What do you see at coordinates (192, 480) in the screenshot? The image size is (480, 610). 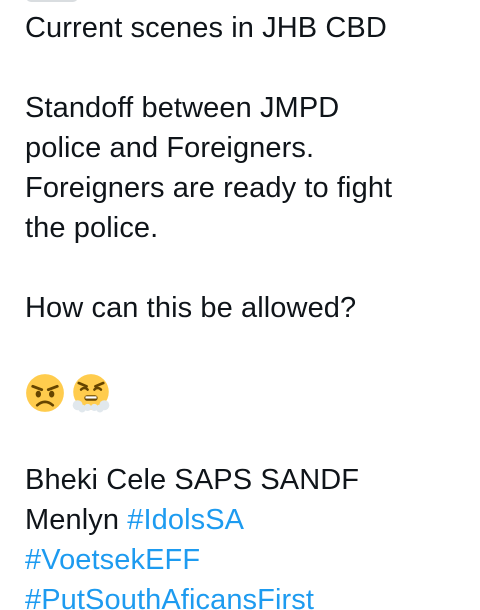 I see `tweet-line: Bheki Cele SAPS SANDF` at bounding box center [192, 480].